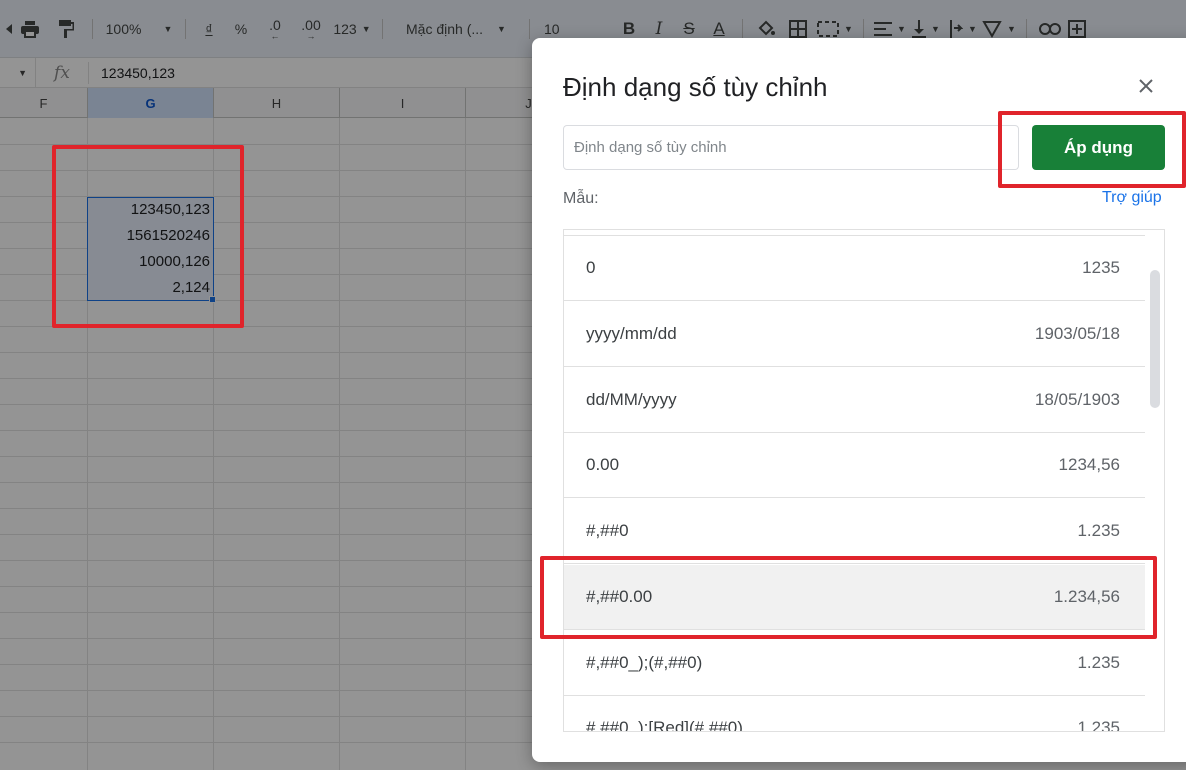 The height and width of the screenshot is (770, 1186). Describe the element at coordinates (631, 333) in the screenshot. I see `format-pattern: yyyy/mm/dd` at that location.